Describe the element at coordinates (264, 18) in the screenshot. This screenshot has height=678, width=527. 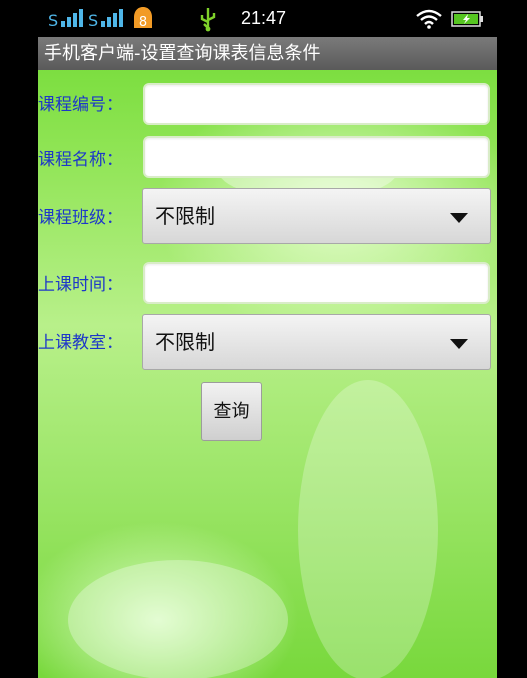
I see `status-time: 21:47` at that location.